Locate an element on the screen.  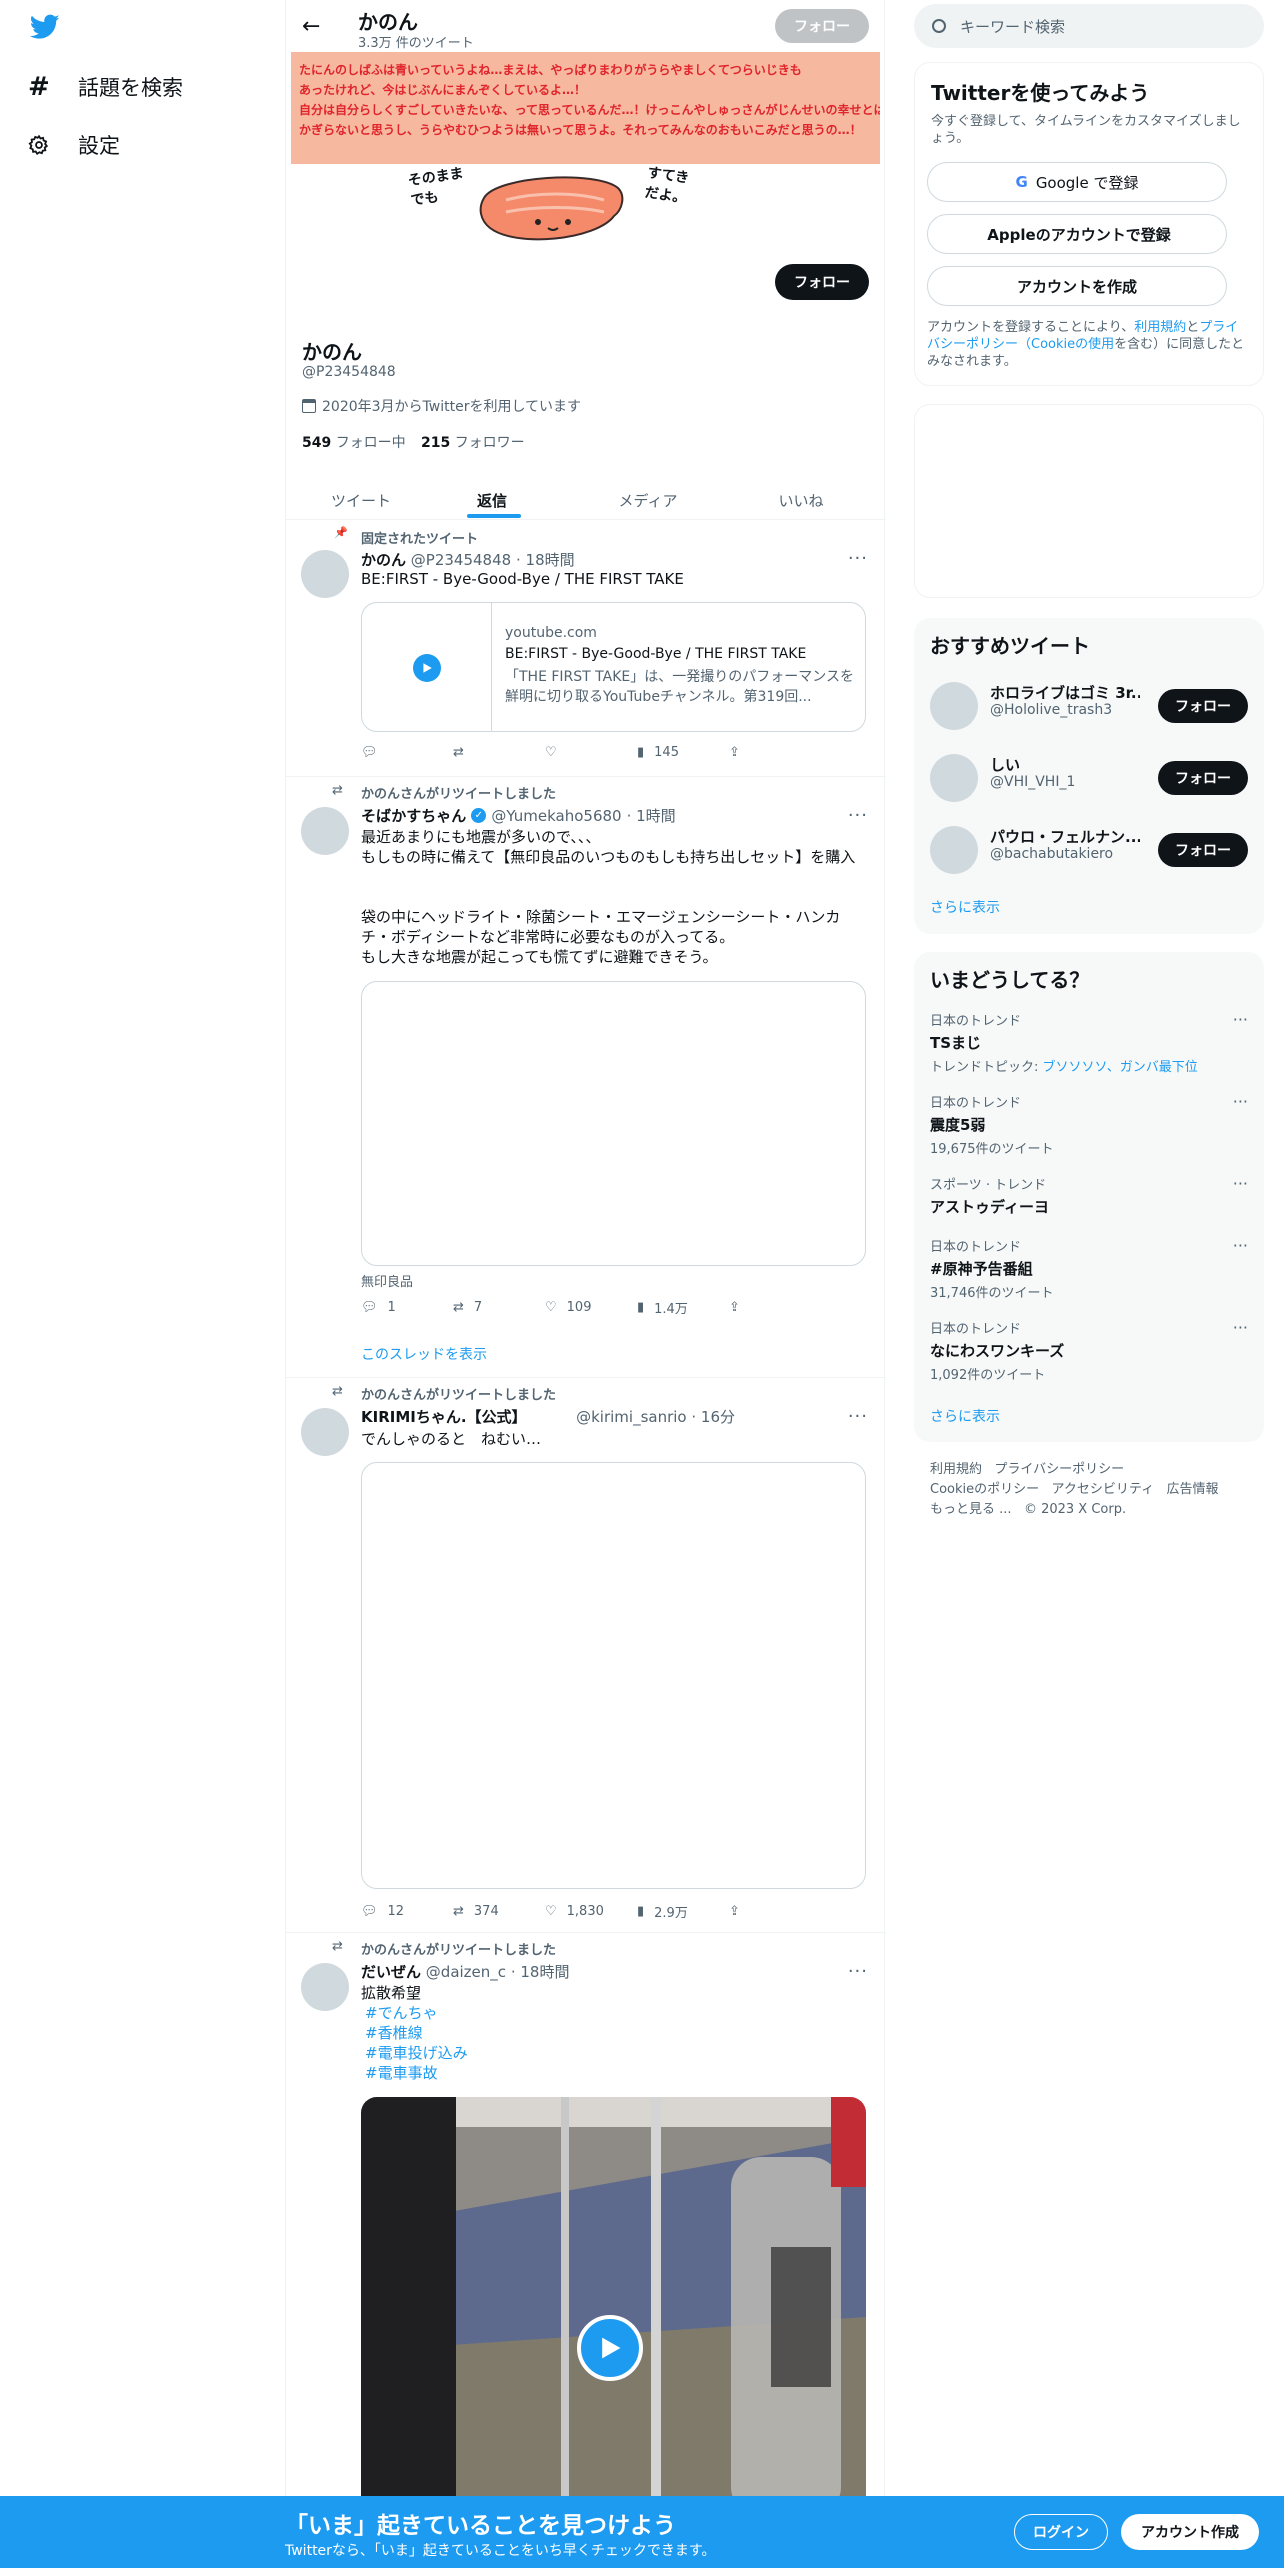
footer-cookie-link: Cookieのポリシー is located at coordinates (984, 1489).